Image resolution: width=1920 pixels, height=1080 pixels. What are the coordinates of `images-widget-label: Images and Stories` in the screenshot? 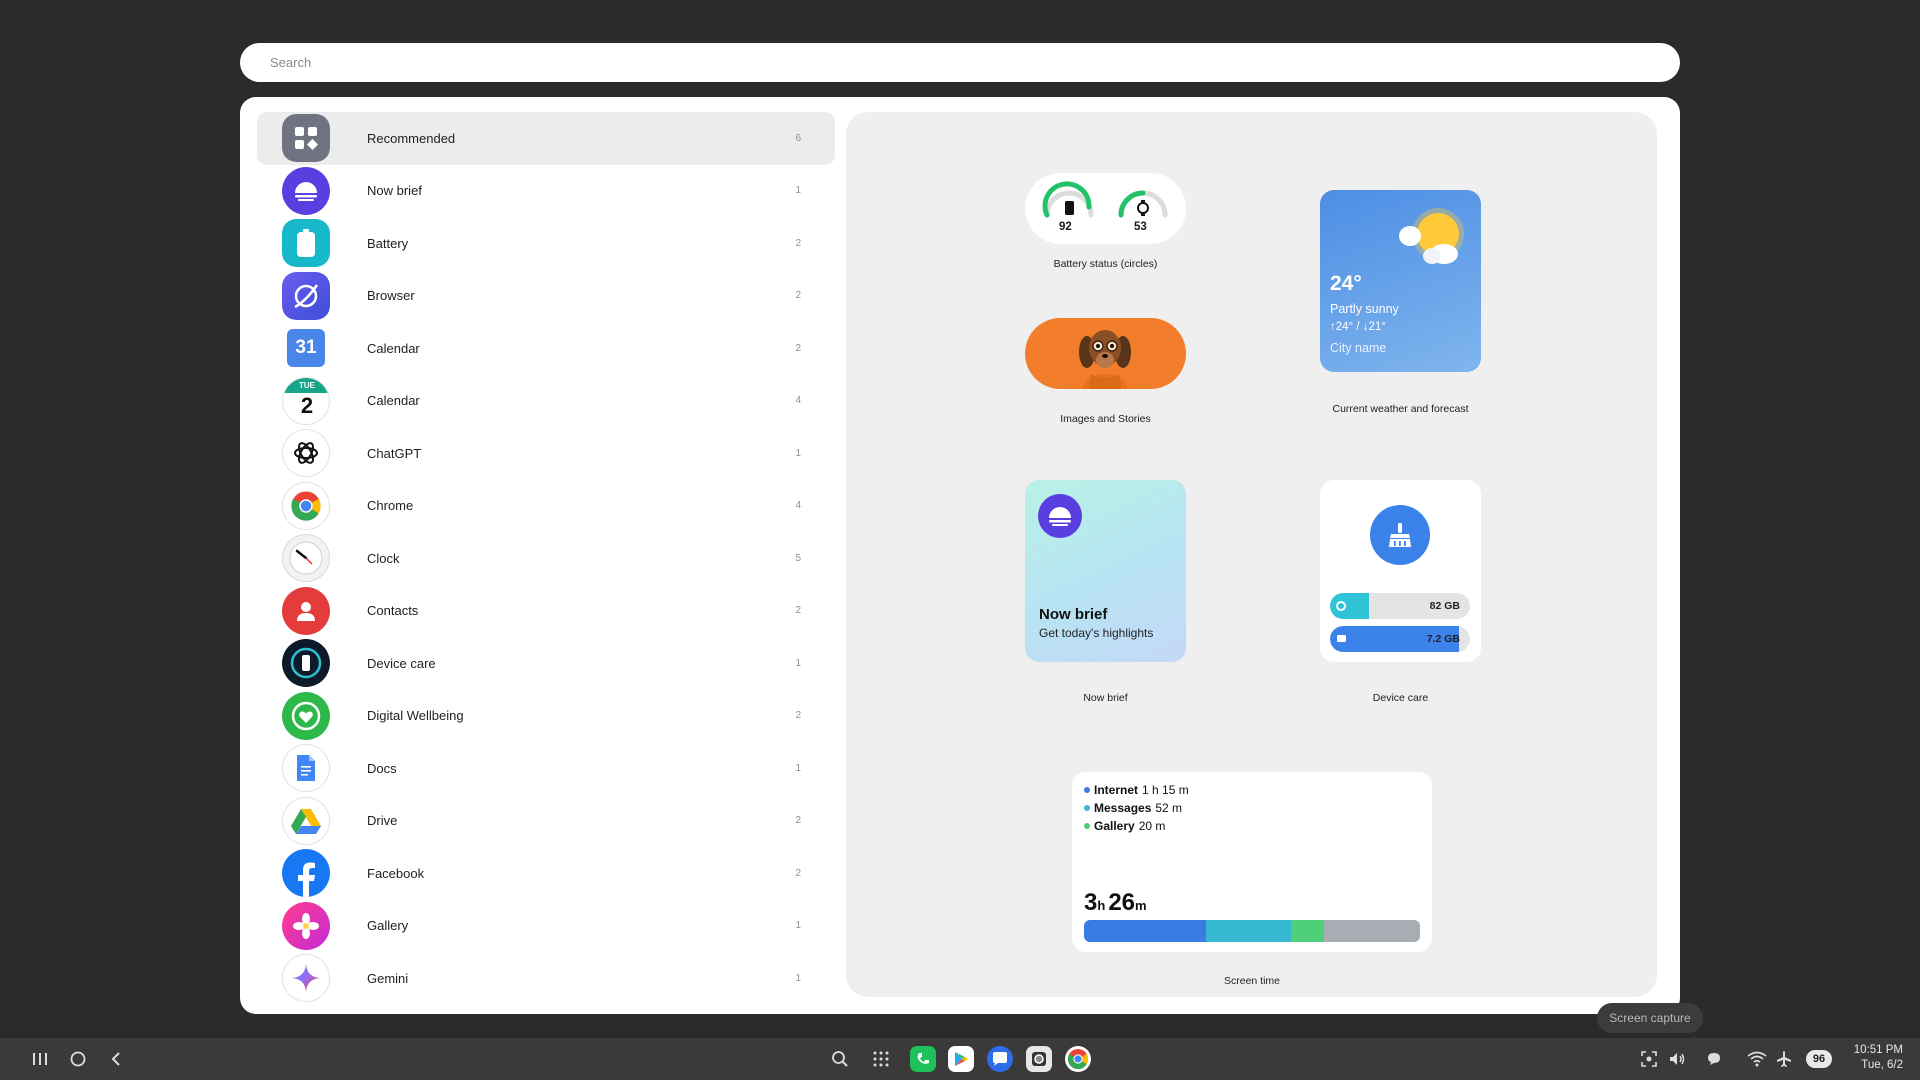 It's located at (1105, 419).